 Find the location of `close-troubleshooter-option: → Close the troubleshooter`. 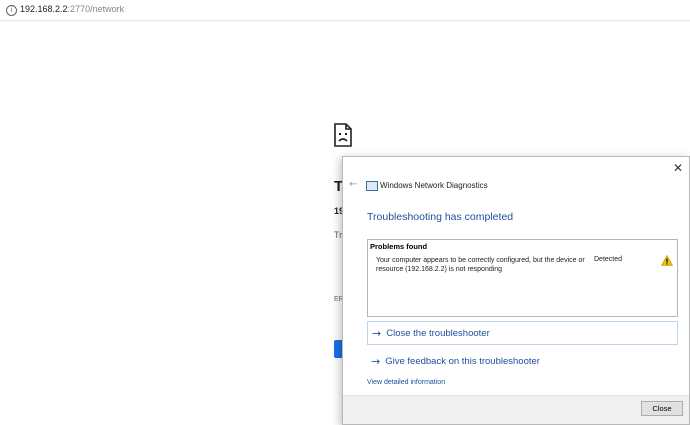

close-troubleshooter-option: → Close the troubleshooter is located at coordinates (522, 333).